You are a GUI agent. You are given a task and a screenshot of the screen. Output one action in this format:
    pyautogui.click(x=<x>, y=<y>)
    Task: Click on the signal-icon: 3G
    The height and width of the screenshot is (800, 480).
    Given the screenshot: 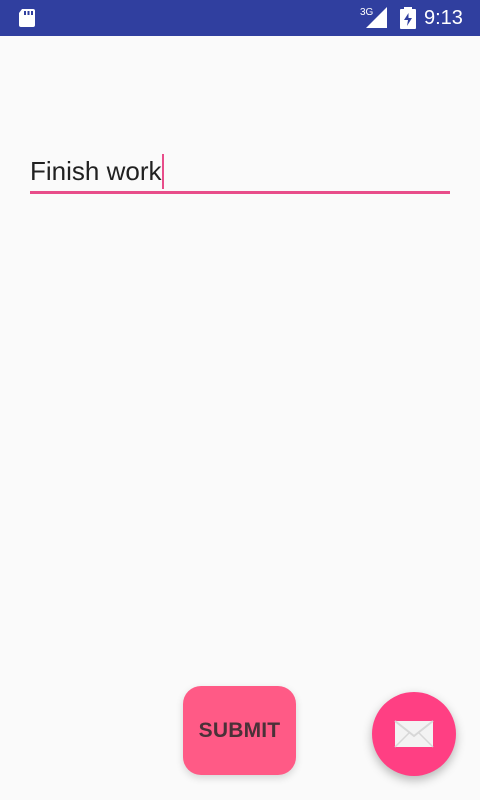 What is the action you would take?
    pyautogui.click(x=373, y=17)
    